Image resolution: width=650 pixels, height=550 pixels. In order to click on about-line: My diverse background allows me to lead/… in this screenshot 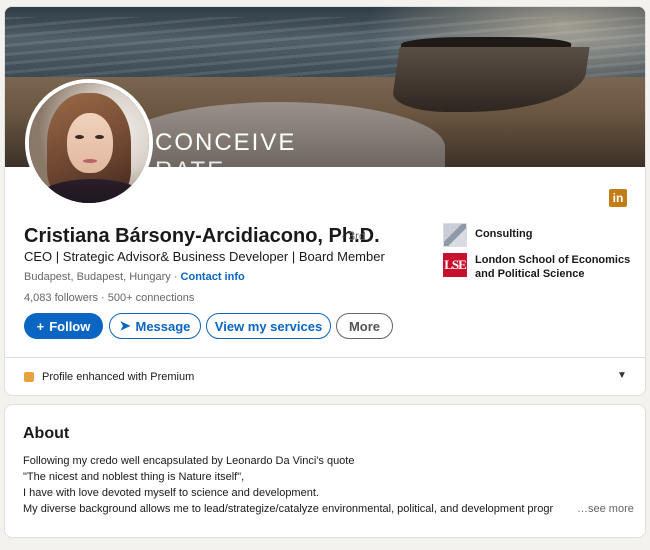, I will do `click(288, 509)`.